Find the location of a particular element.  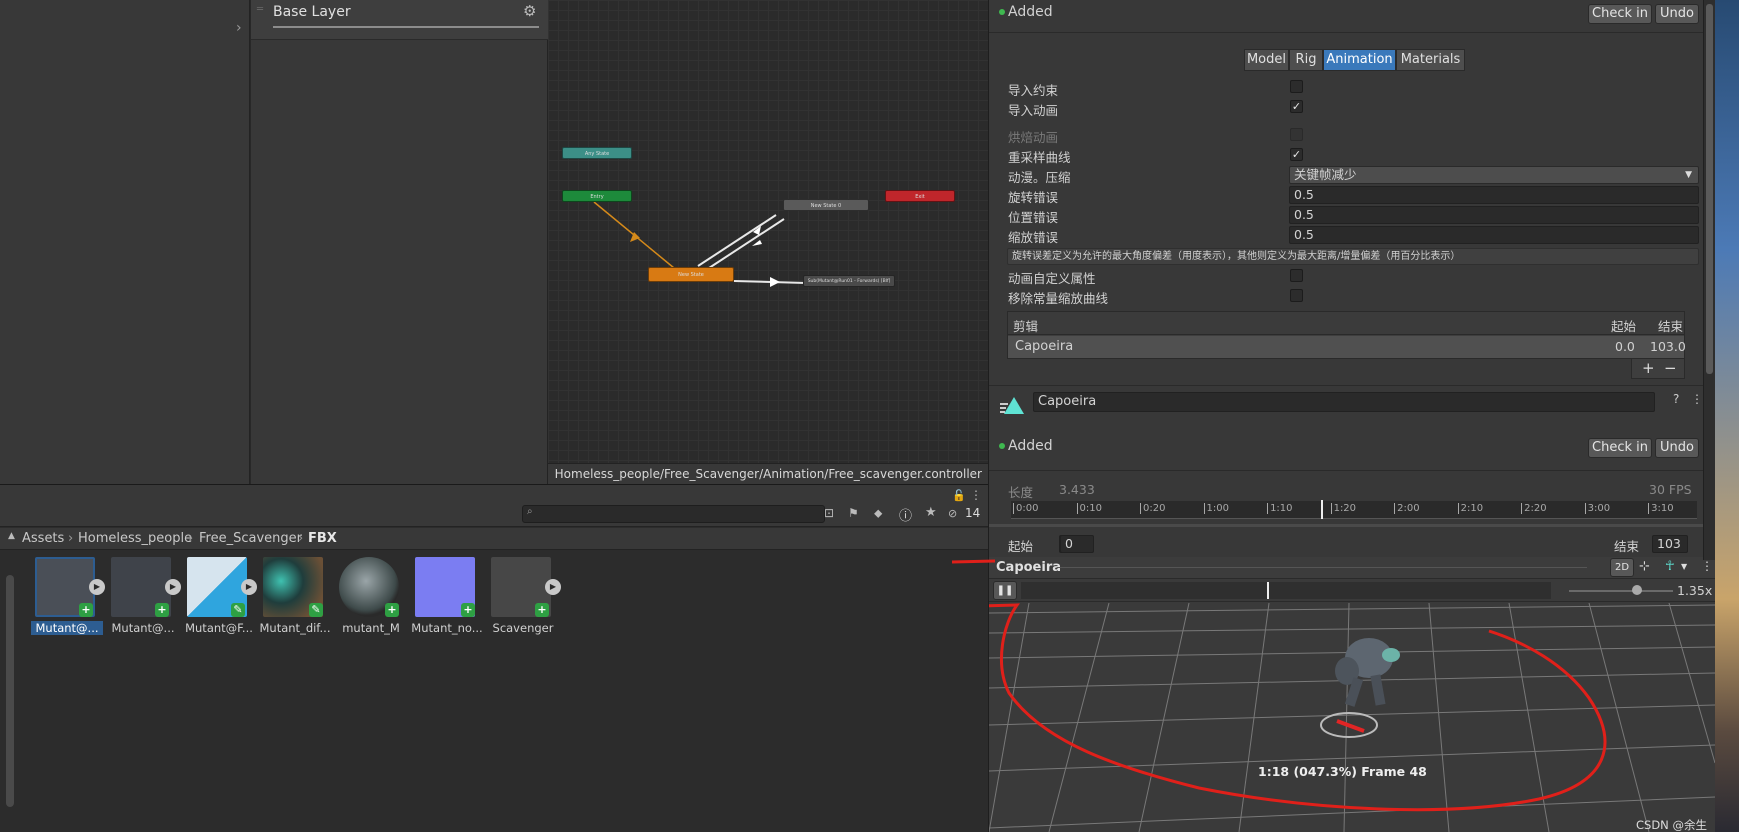

resample-curves-label: 重采样曲线 is located at coordinates (1039, 157).